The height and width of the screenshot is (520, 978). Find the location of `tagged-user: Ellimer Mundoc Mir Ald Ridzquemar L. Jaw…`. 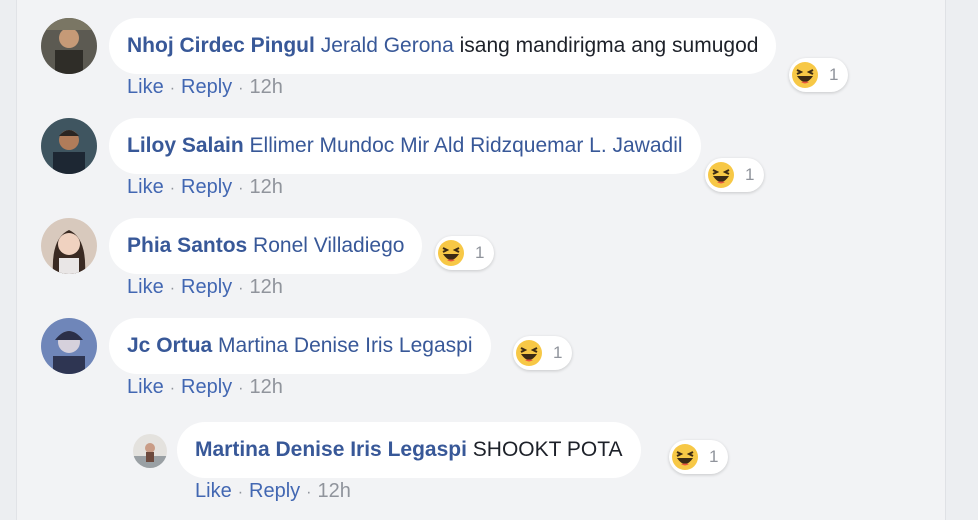

tagged-user: Ellimer Mundoc Mir Ald Ridzquemar L. Jaw… is located at coordinates (466, 145).